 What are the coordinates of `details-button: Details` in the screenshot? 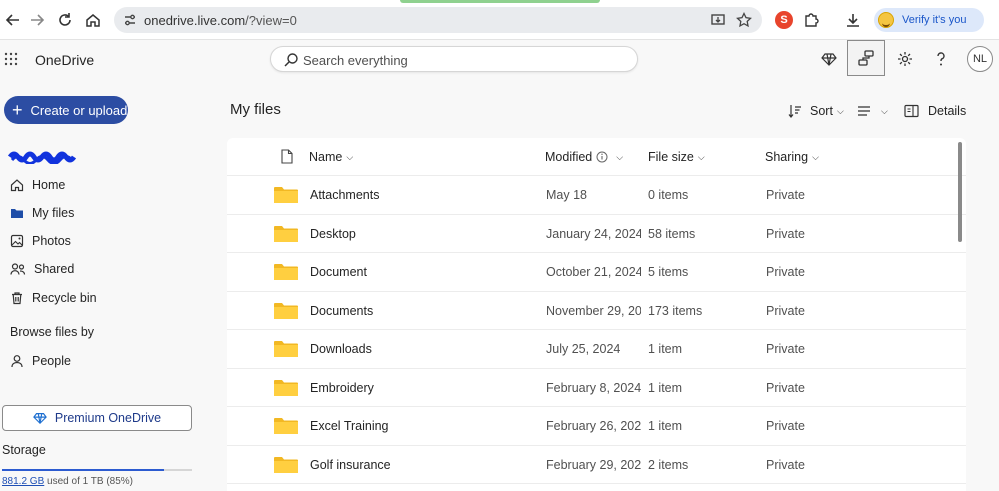 It's located at (935, 111).